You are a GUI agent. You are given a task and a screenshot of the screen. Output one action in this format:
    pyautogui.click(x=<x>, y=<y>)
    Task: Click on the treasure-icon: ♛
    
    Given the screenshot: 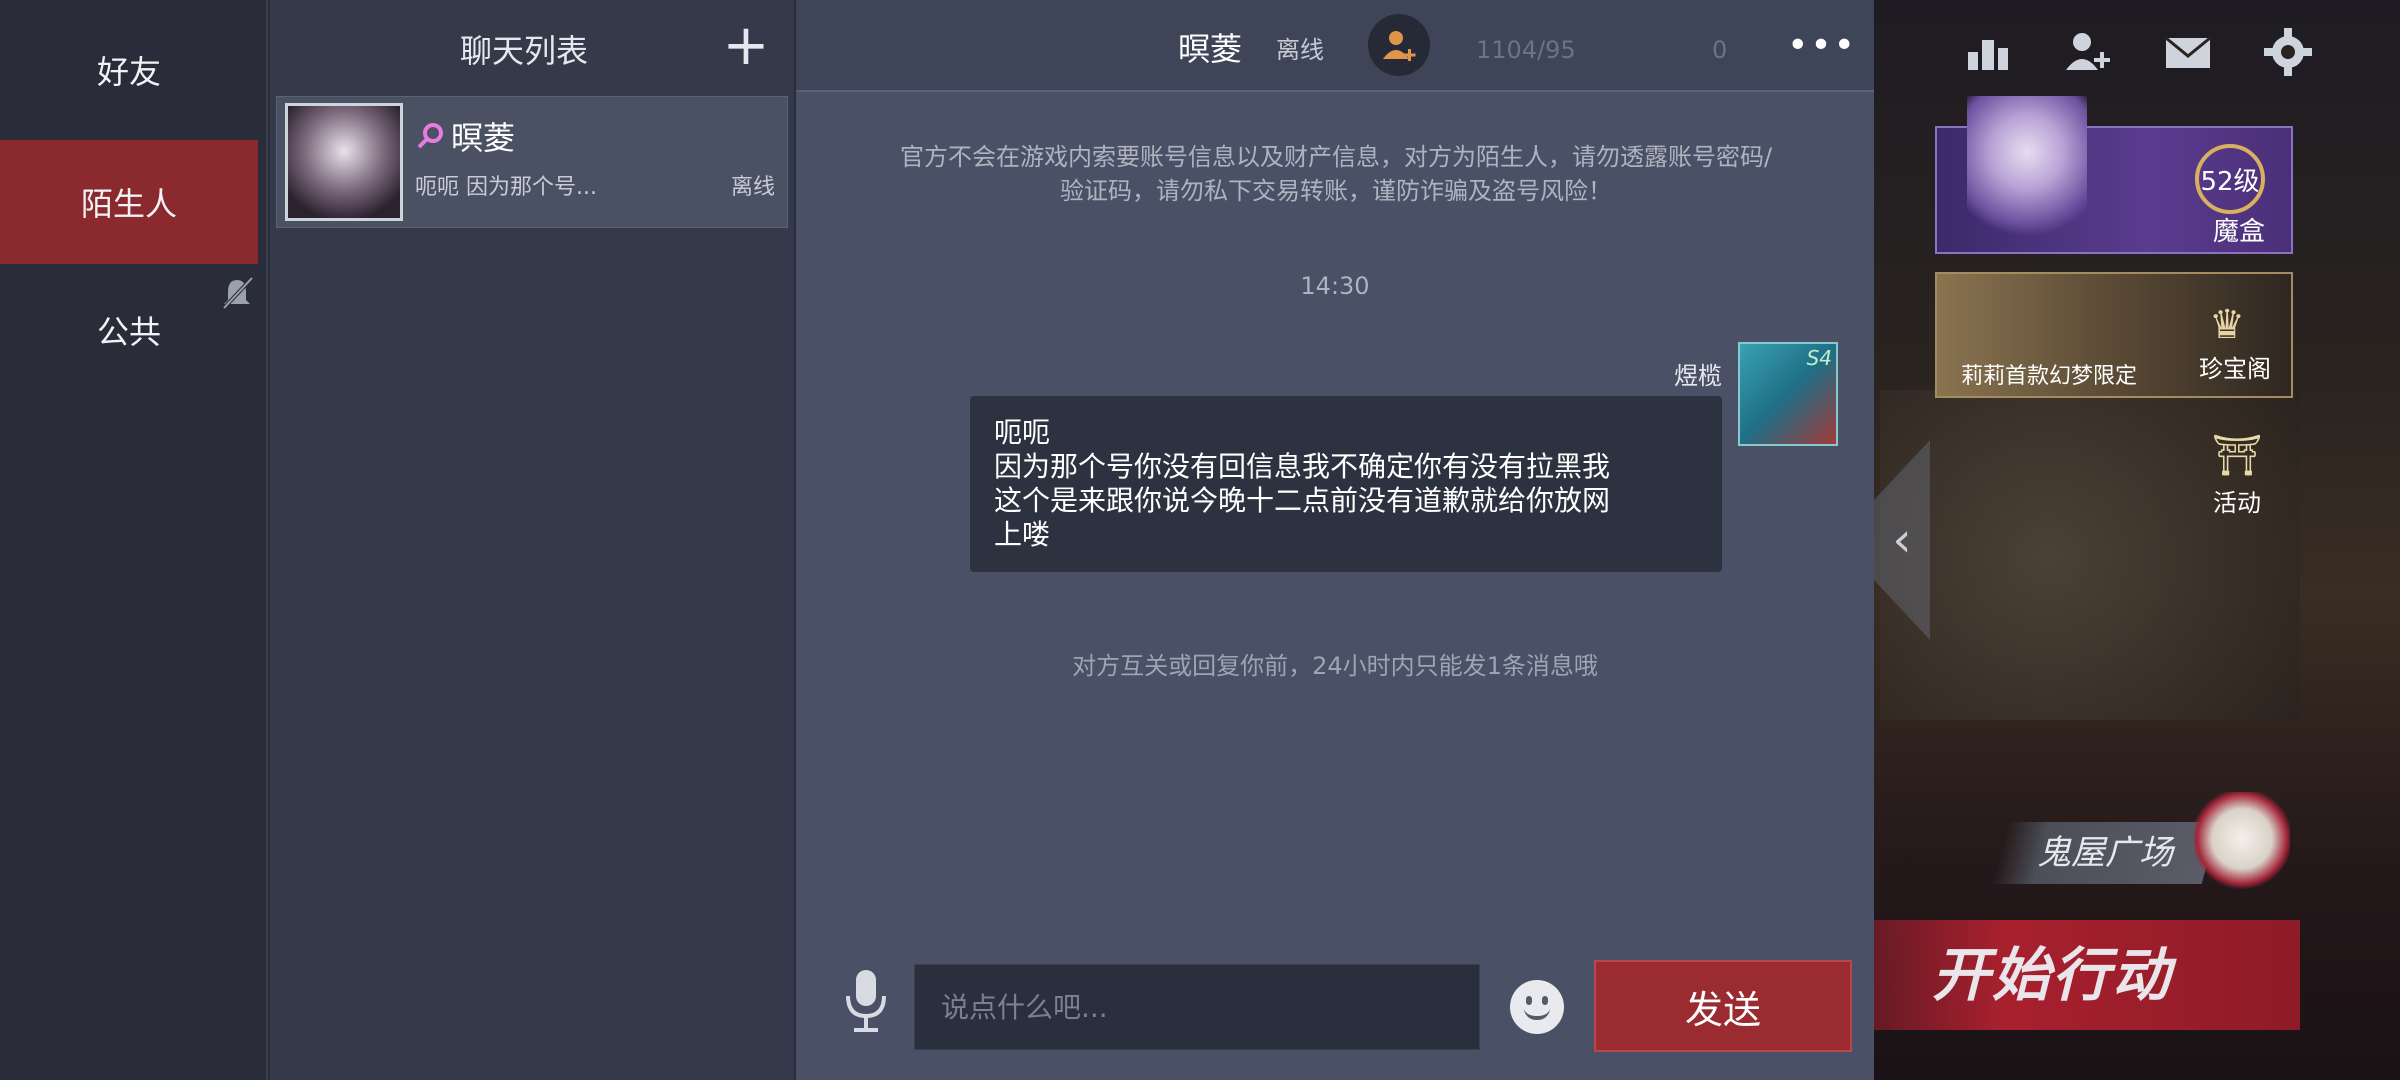 What is the action you would take?
    pyautogui.click(x=2227, y=325)
    